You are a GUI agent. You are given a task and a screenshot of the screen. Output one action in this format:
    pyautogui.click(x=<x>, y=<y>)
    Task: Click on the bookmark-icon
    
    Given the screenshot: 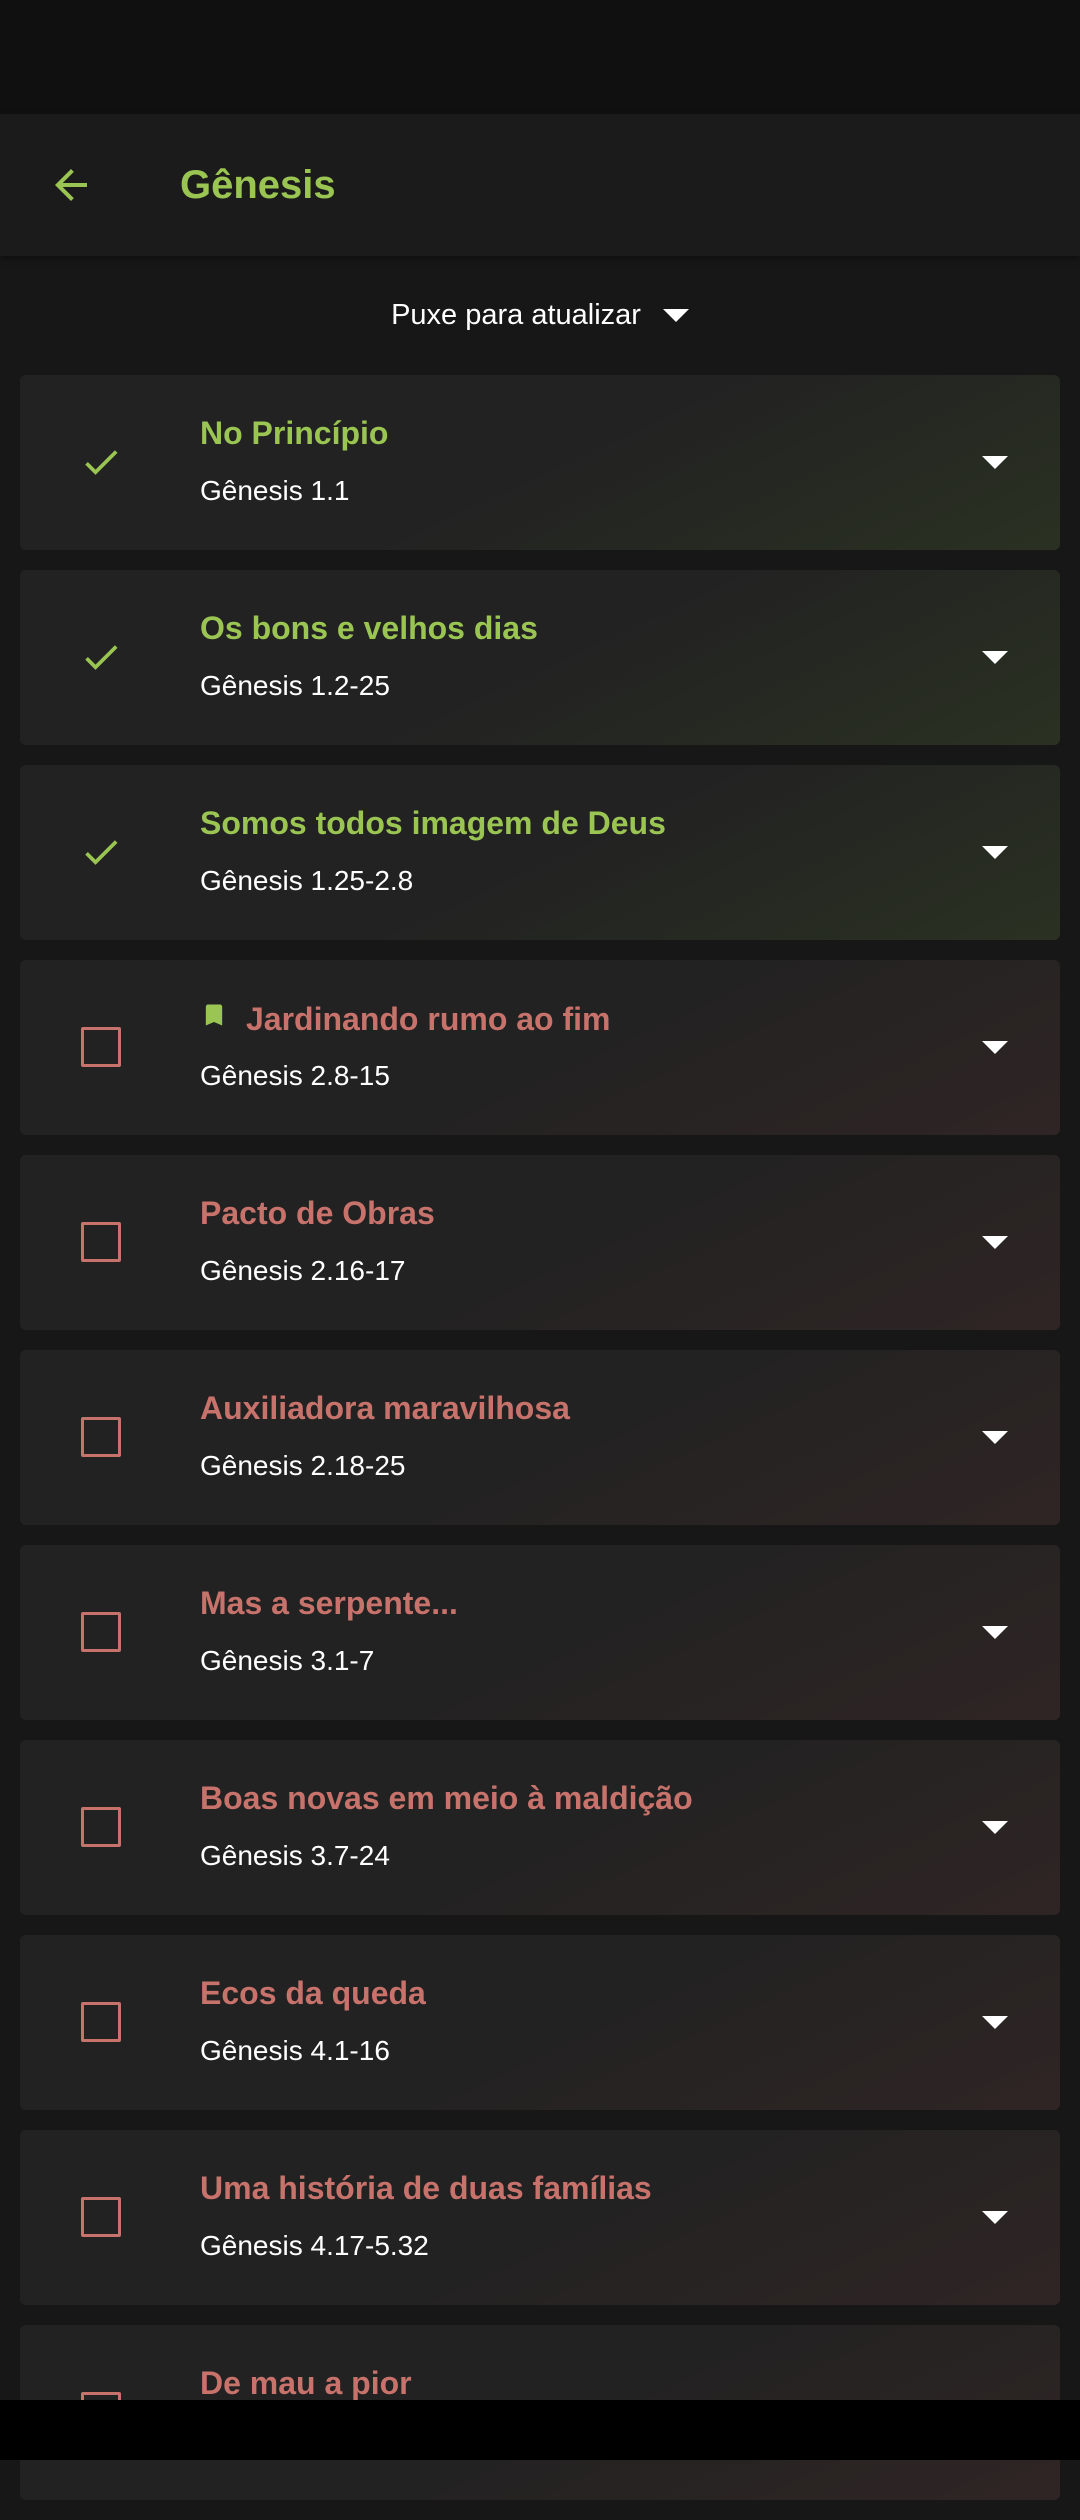 What is the action you would take?
    pyautogui.click(x=214, y=1019)
    